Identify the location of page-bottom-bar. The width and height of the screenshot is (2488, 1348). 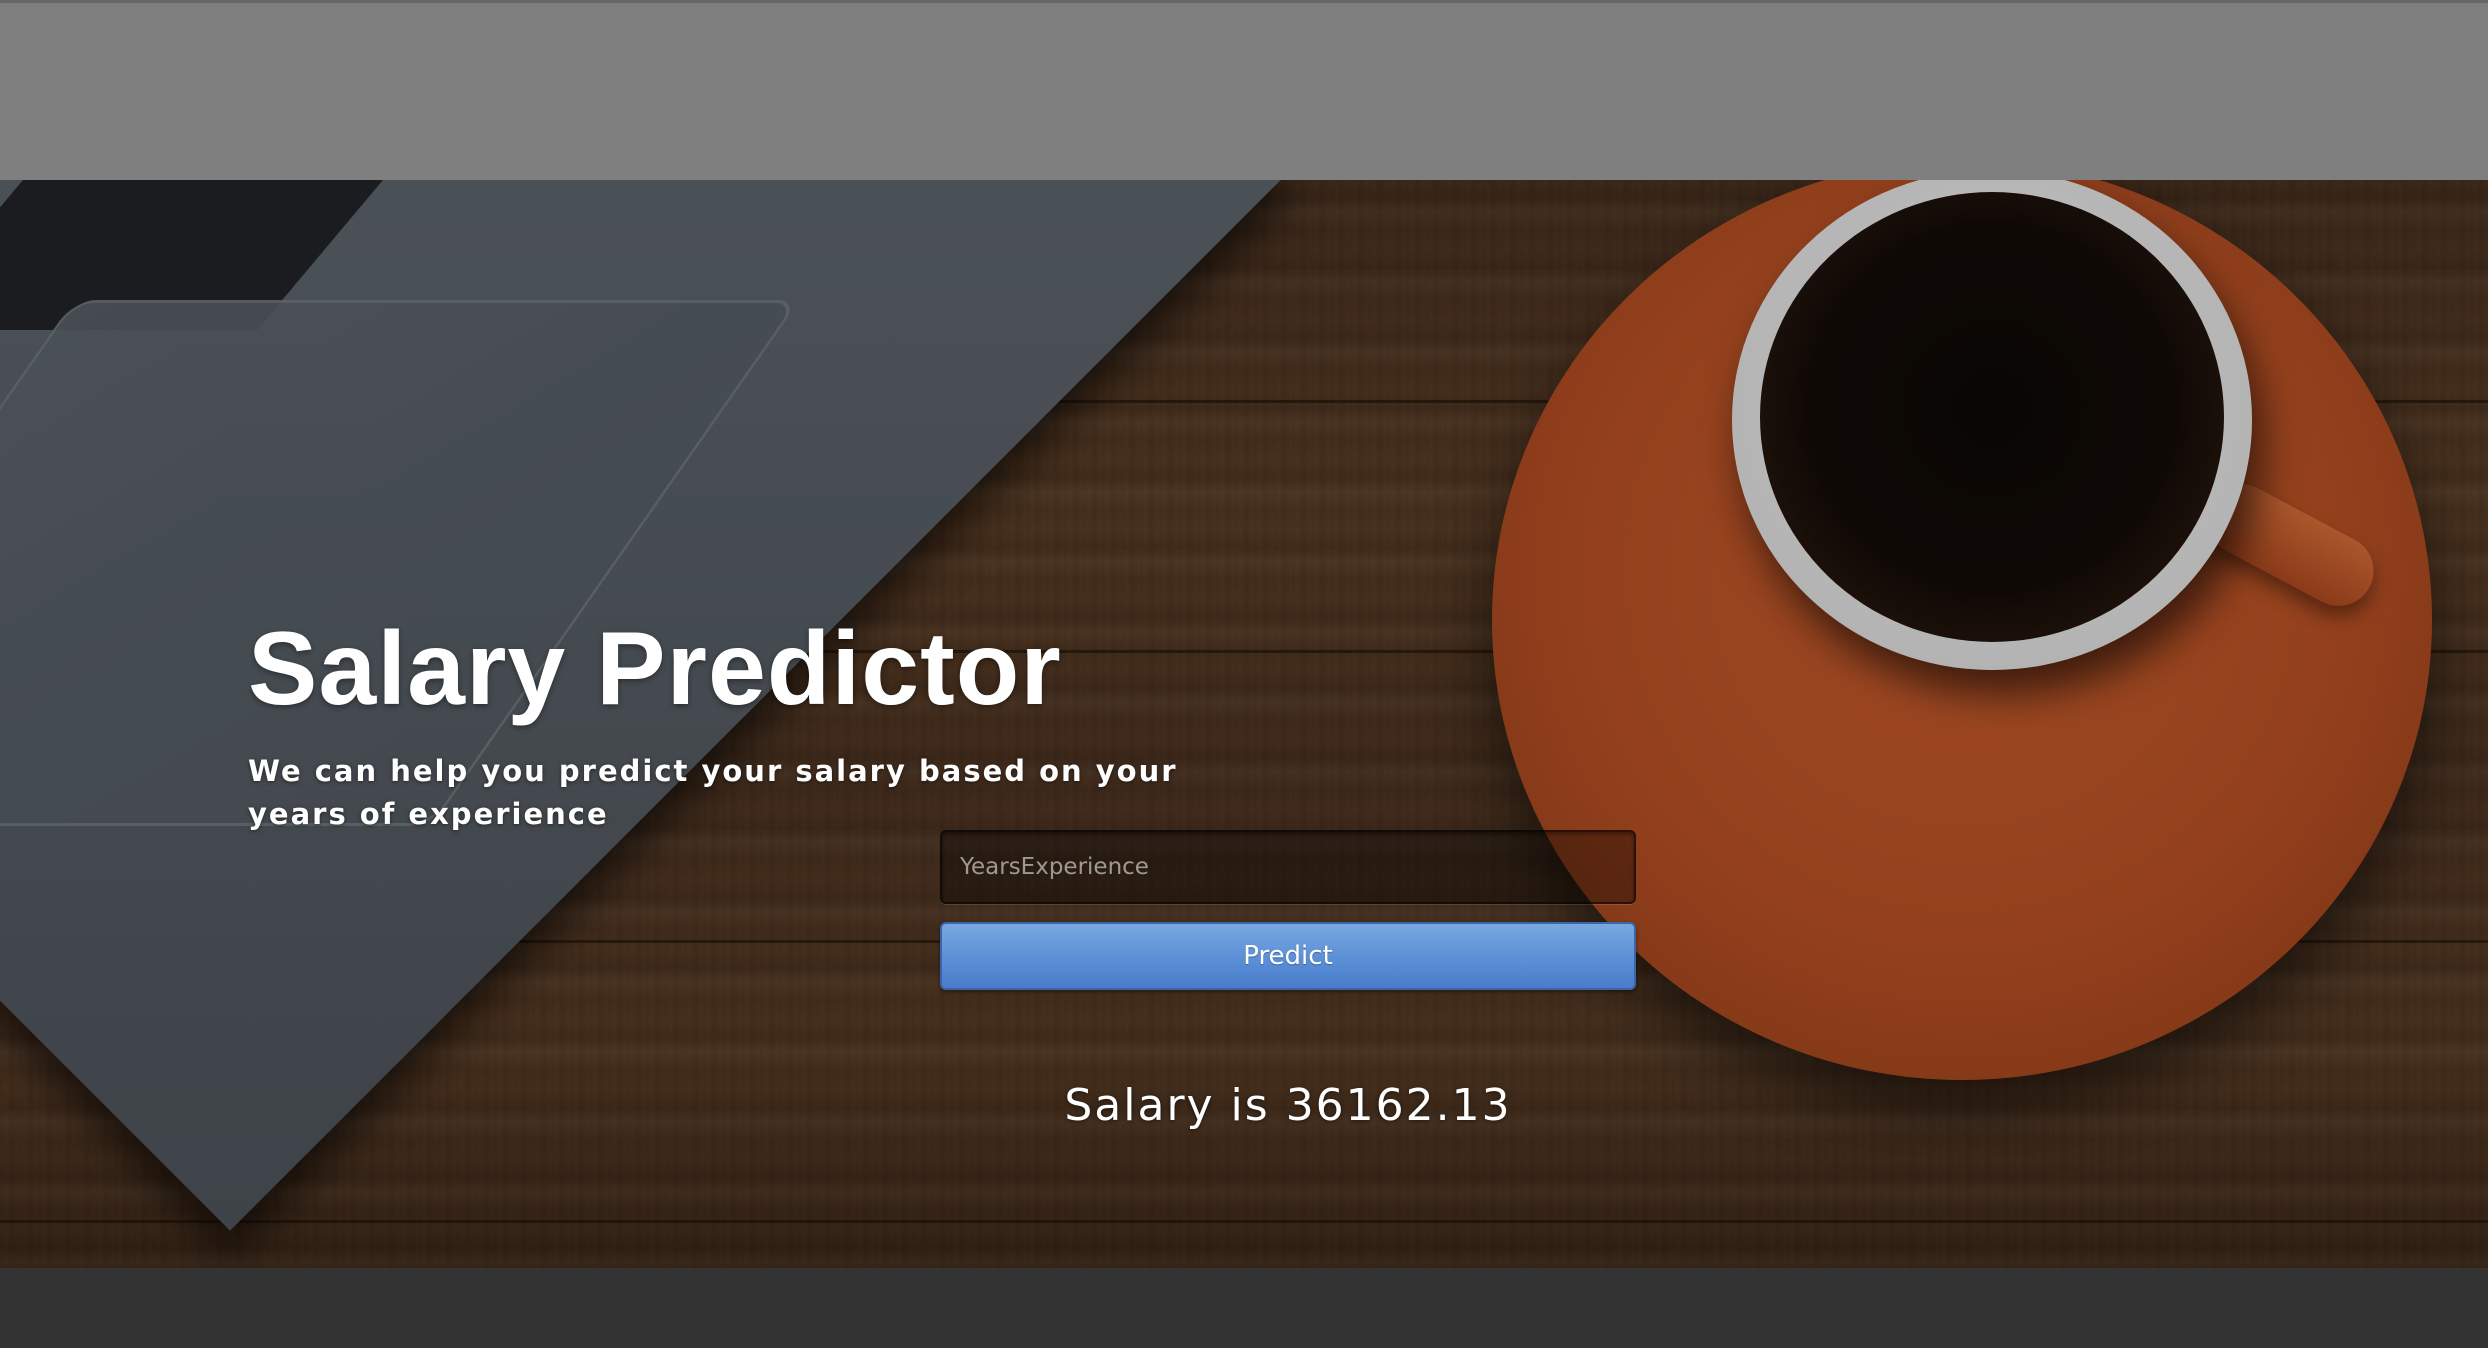
(1244, 1308).